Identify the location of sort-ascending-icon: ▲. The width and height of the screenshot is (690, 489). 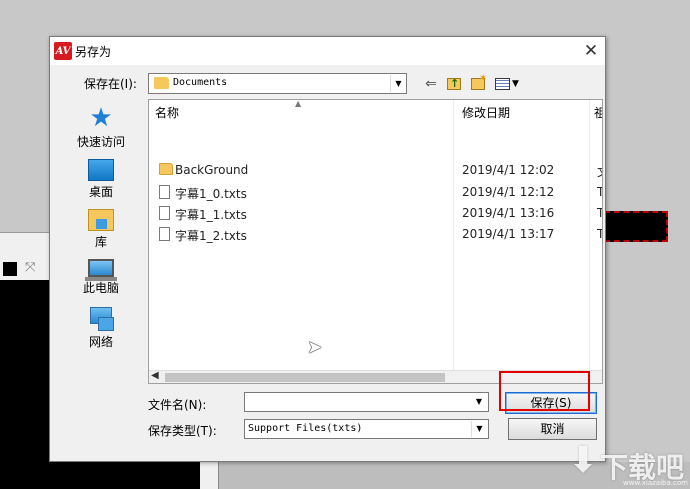
(298, 103).